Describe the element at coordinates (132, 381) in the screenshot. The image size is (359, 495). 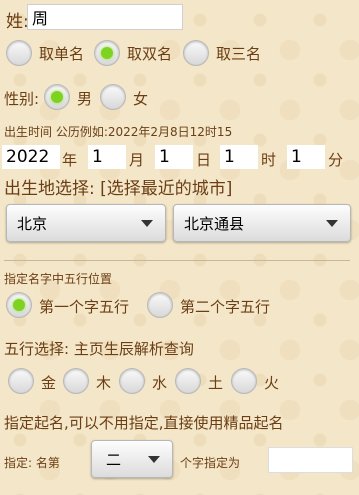
I see `radio-water` at that location.